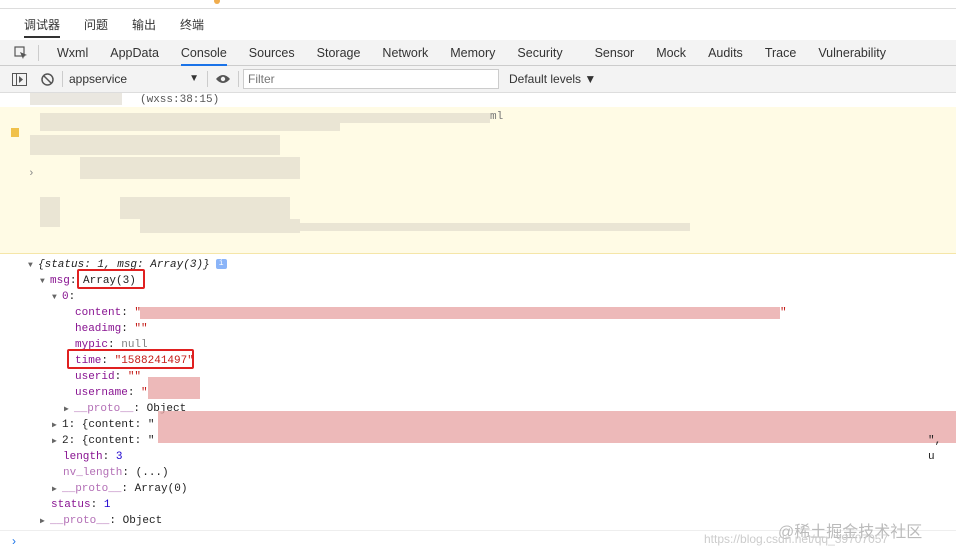  I want to click on tab-vulnerability: Vulnerability, so click(852, 53).